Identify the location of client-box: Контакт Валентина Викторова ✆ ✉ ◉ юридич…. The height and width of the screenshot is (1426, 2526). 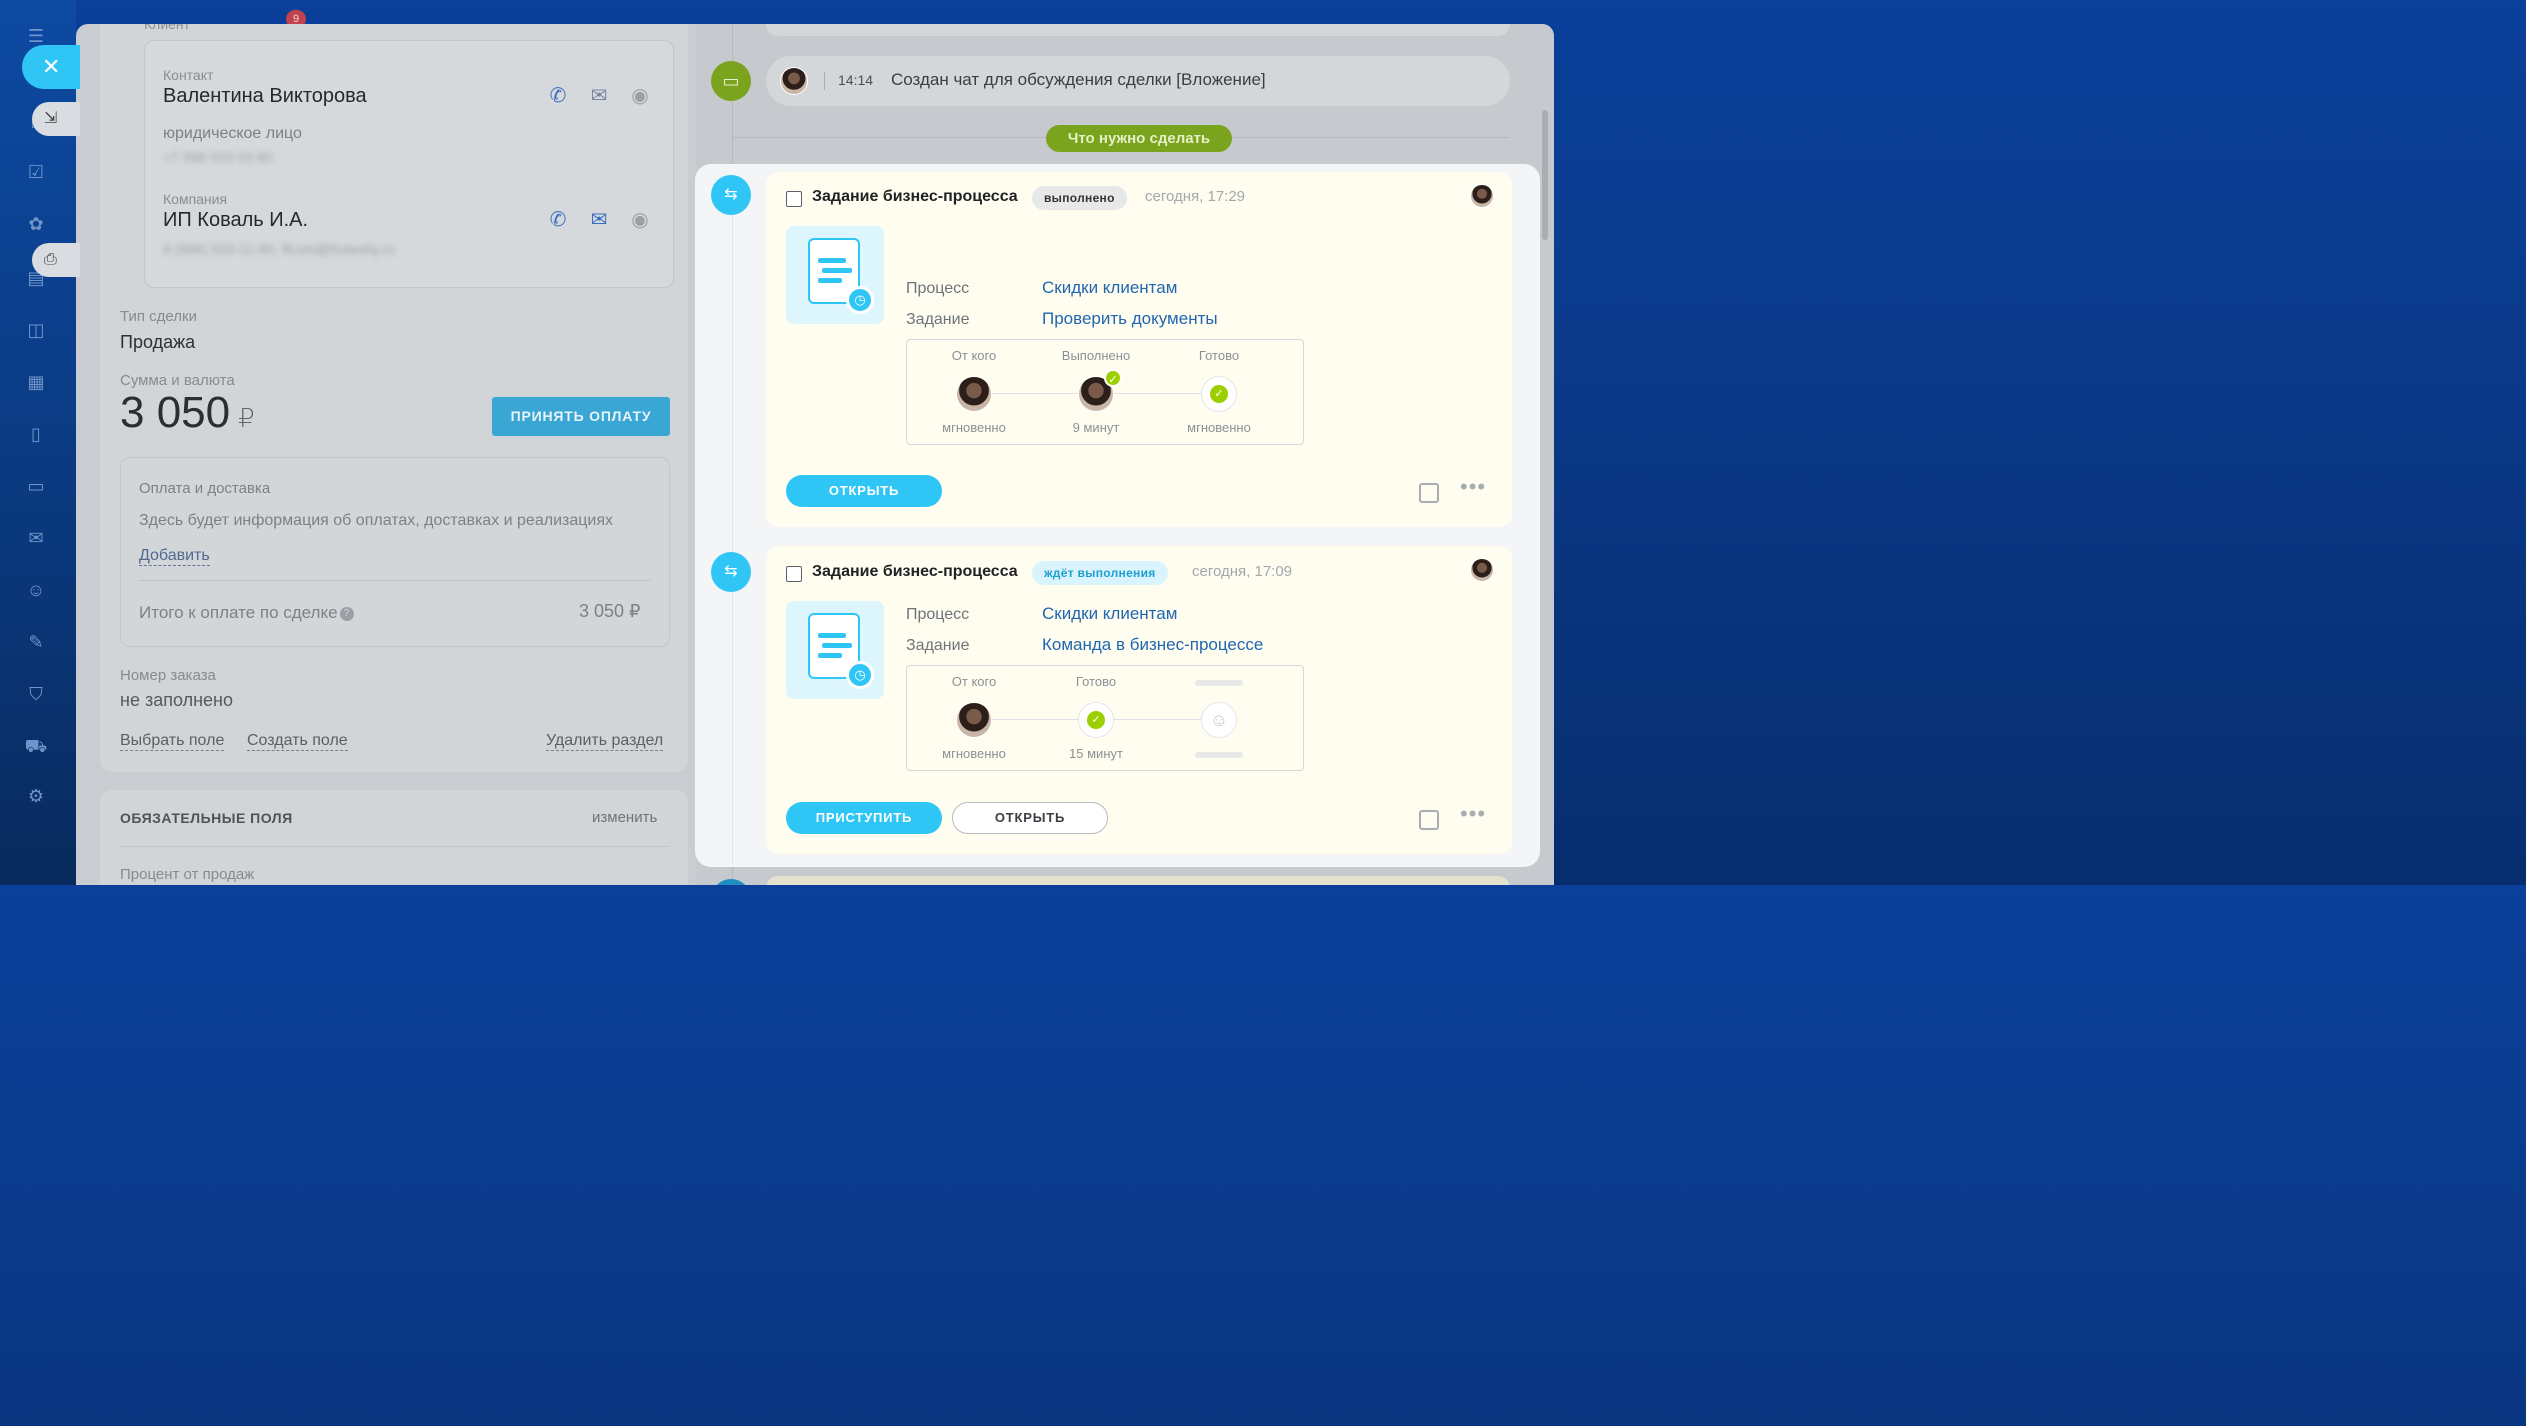
(409, 164).